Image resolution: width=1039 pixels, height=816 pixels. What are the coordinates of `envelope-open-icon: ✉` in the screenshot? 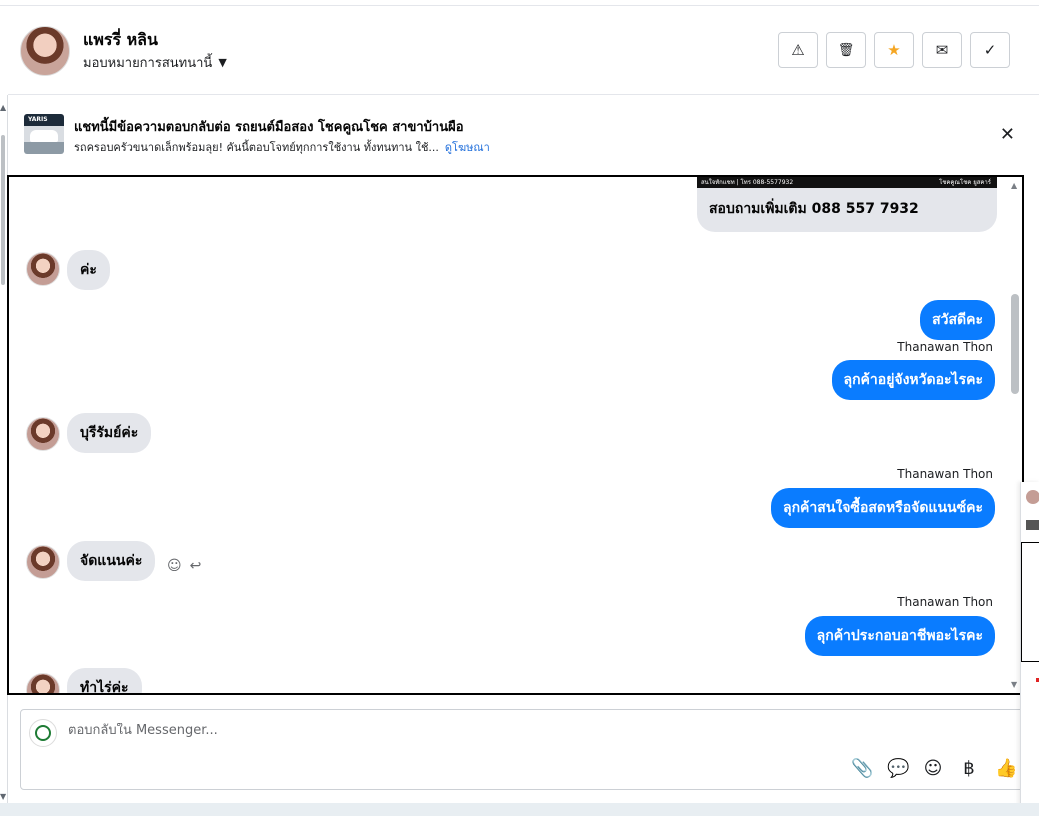 It's located at (942, 50).